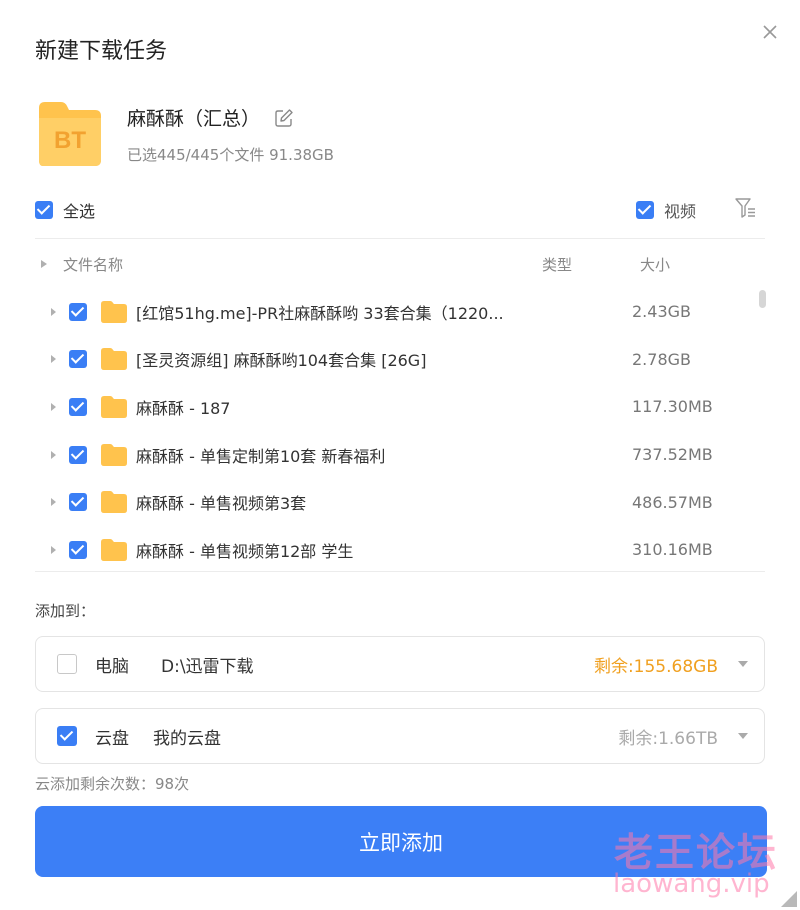 This screenshot has height=910, width=800. What do you see at coordinates (672, 407) in the screenshot?
I see `item-size: 117.30MB` at bounding box center [672, 407].